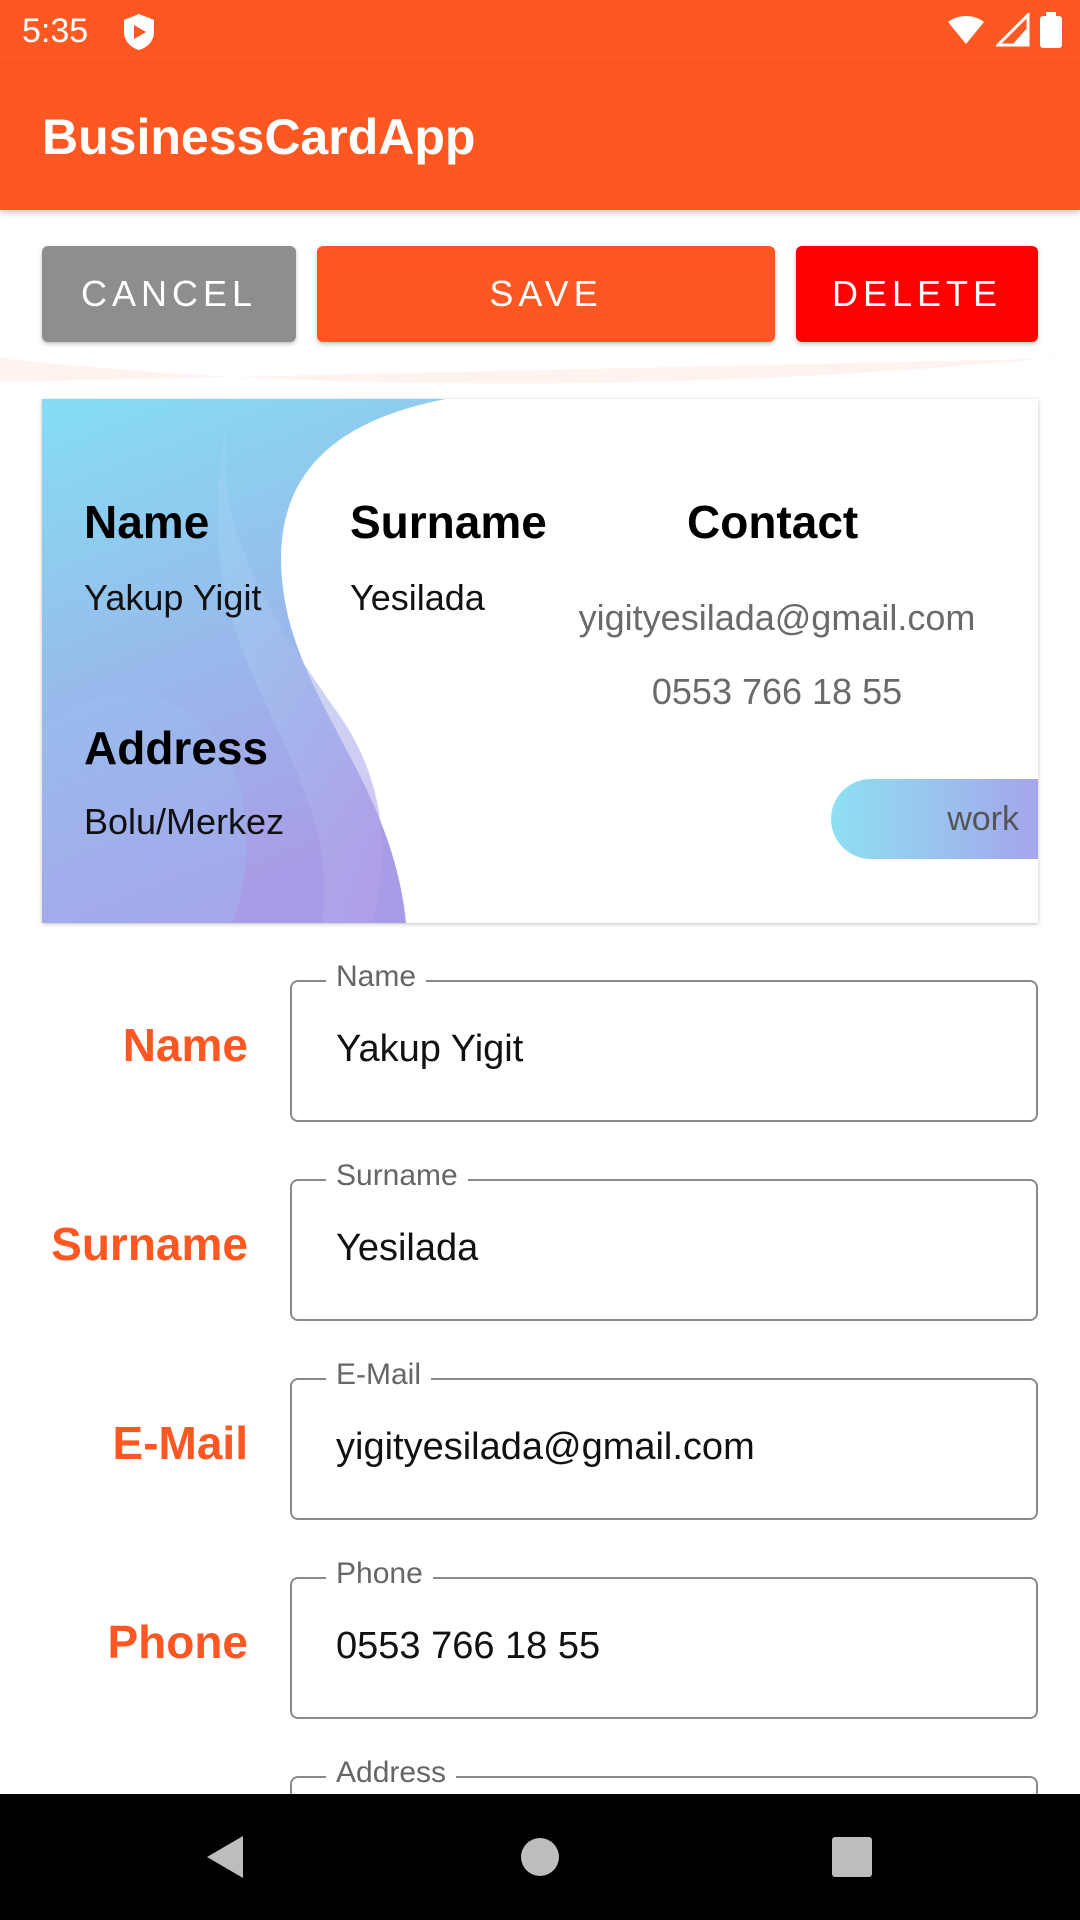  What do you see at coordinates (147, 522) in the screenshot?
I see `card-name-label: Name` at bounding box center [147, 522].